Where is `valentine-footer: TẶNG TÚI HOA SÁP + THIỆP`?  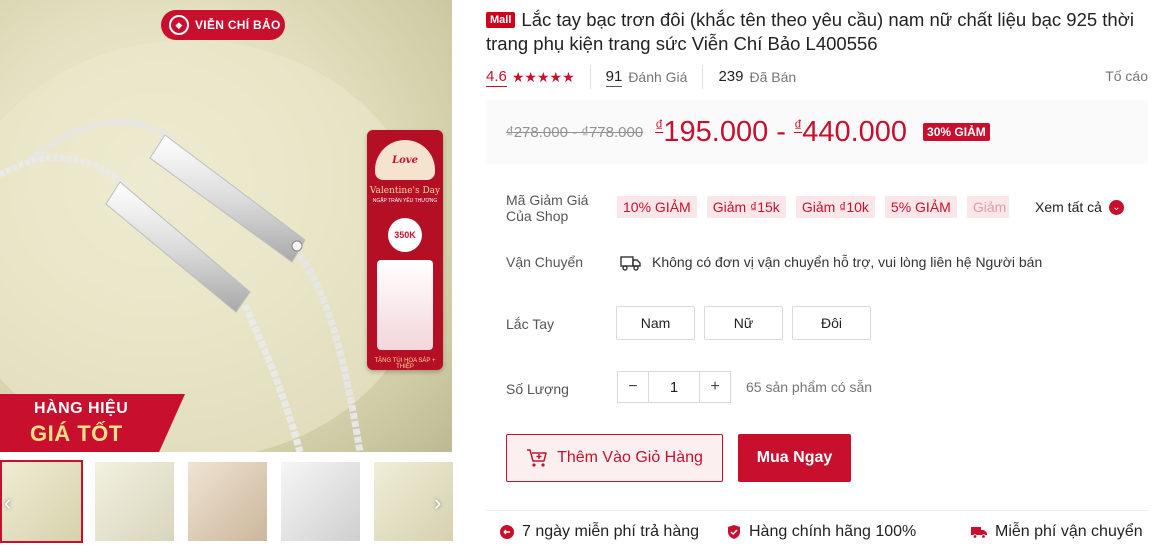
valentine-footer: TẶNG TÚI HOA SÁP + THIỆP is located at coordinates (405, 364).